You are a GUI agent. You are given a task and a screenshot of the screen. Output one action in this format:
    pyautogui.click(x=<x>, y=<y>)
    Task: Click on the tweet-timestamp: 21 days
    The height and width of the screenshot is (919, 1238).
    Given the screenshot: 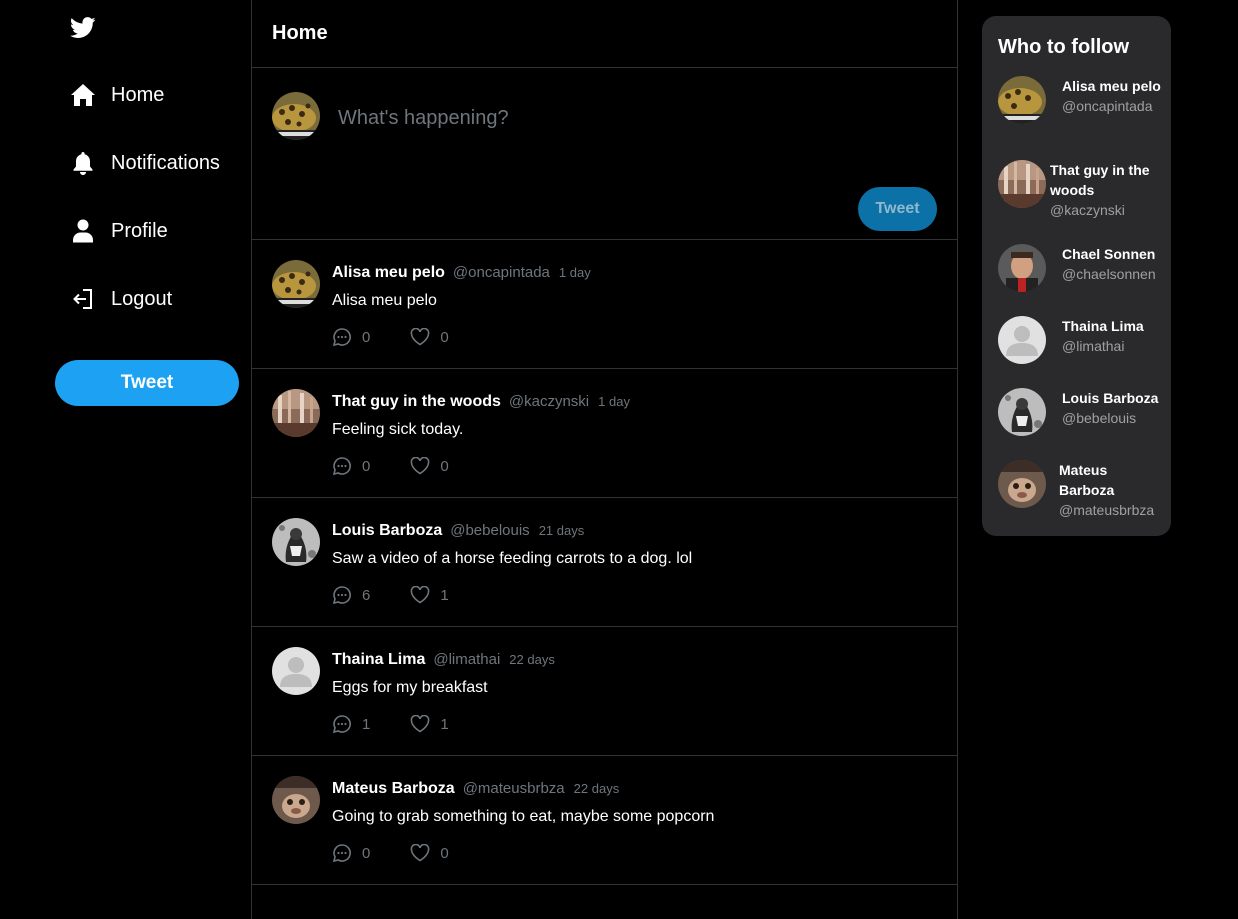 What is the action you would take?
    pyautogui.click(x=561, y=530)
    